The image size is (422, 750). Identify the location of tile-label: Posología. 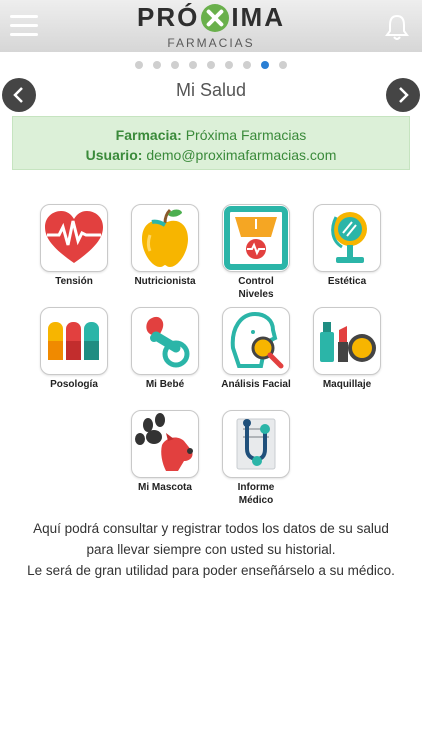
(74, 384).